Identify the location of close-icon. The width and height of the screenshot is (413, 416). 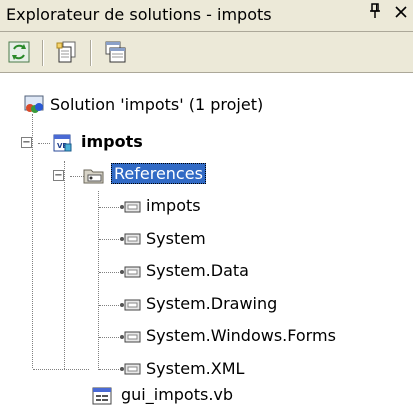
(401, 13).